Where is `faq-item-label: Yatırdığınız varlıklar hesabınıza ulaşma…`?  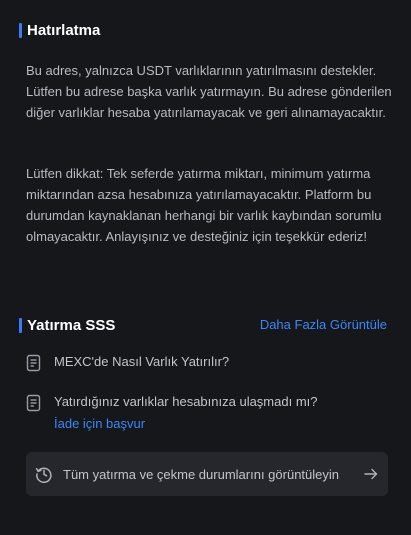
faq-item-label: Yatırdığınız varlıklar hesabınıza ulaşma… is located at coordinates (186, 401).